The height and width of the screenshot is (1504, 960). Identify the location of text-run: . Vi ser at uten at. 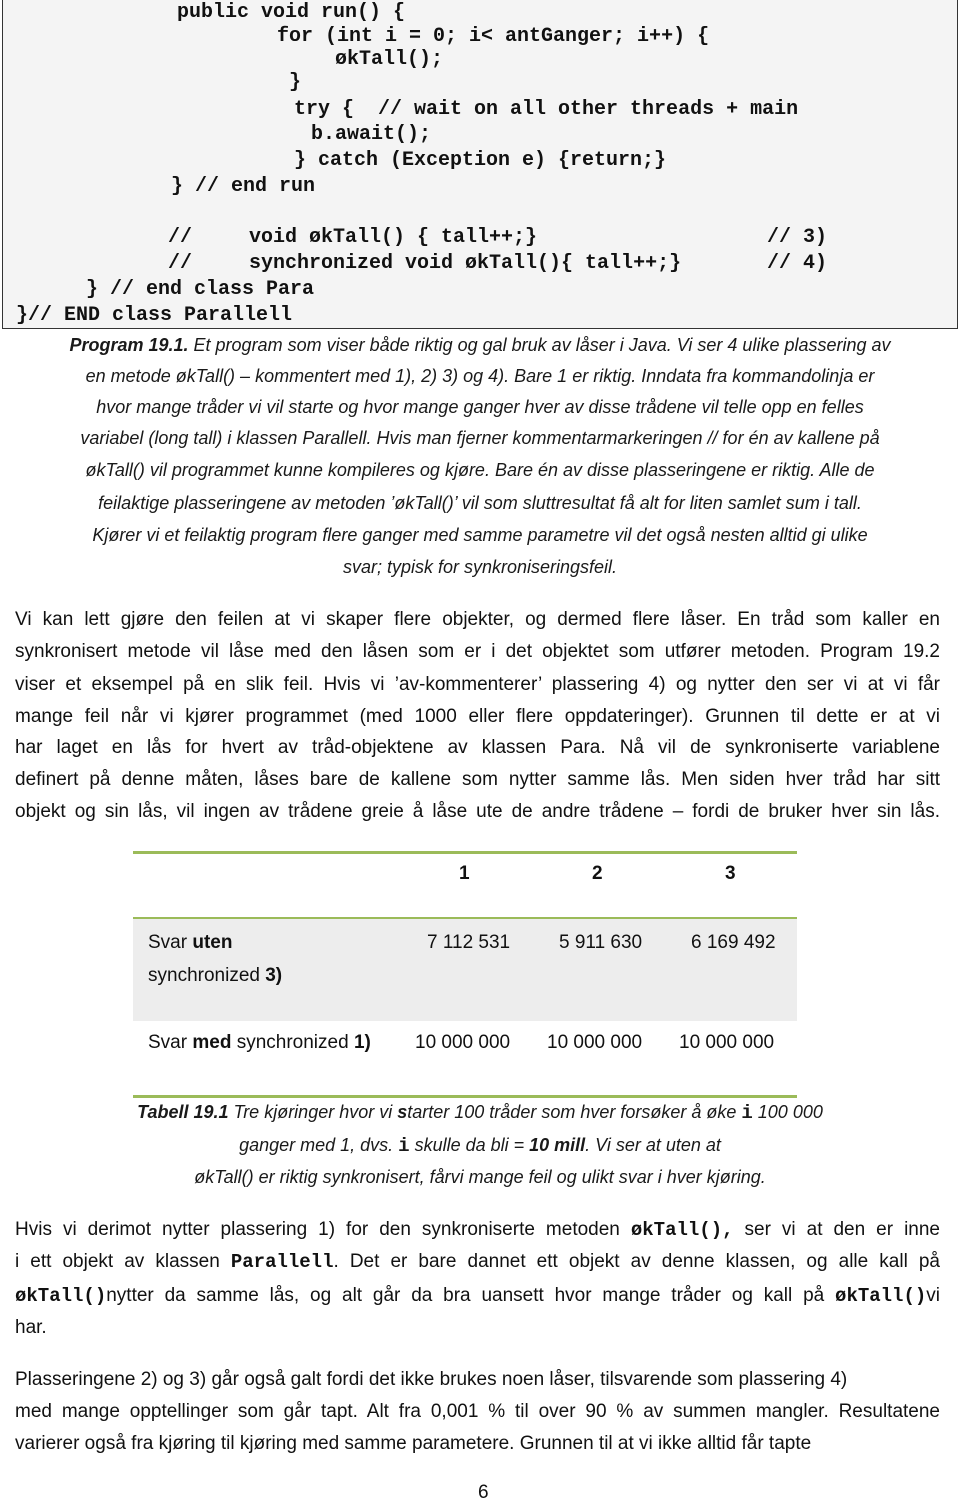
(653, 1145).